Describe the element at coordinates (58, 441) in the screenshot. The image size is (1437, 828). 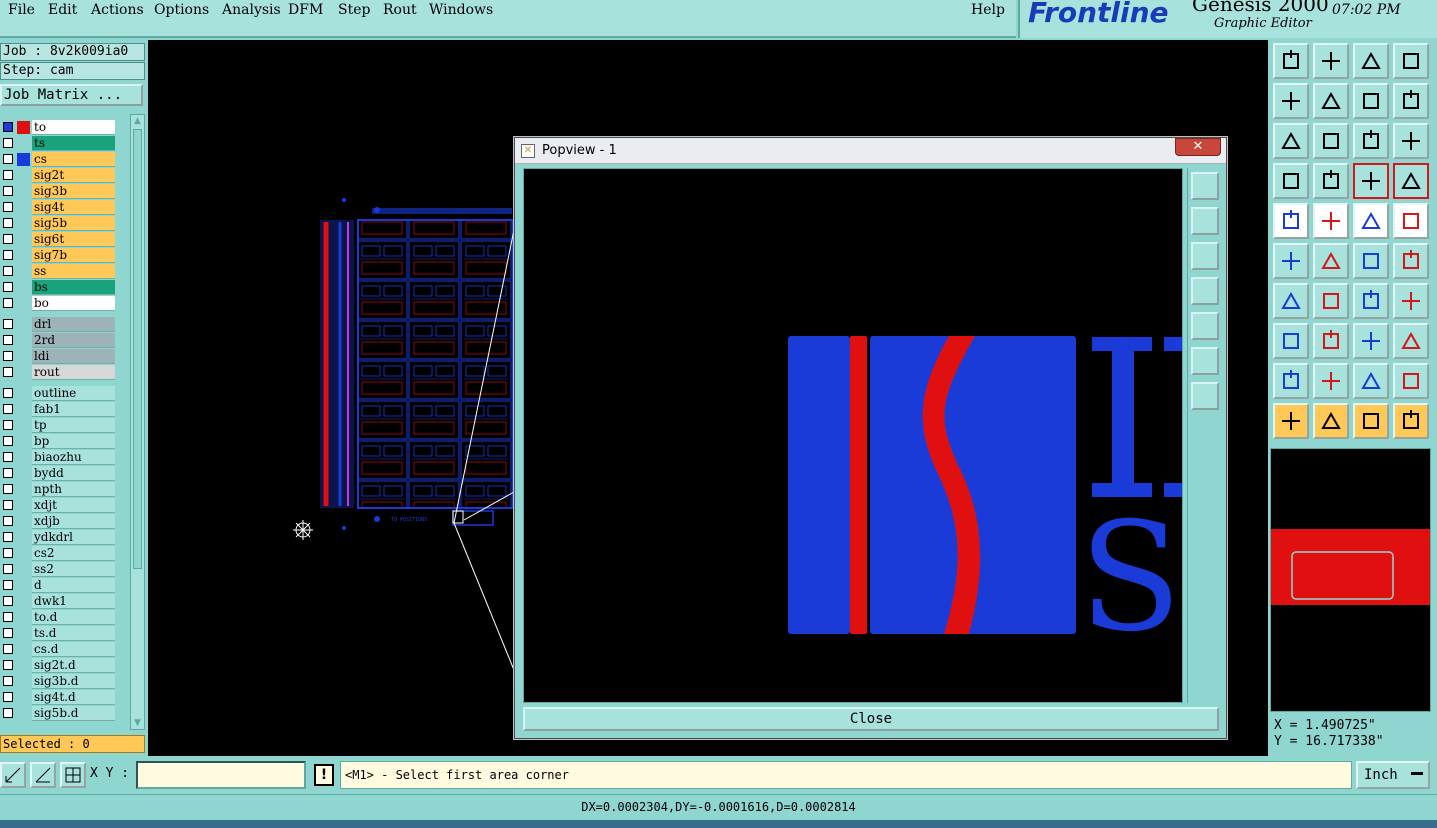
I see `layer-row: bp` at that location.